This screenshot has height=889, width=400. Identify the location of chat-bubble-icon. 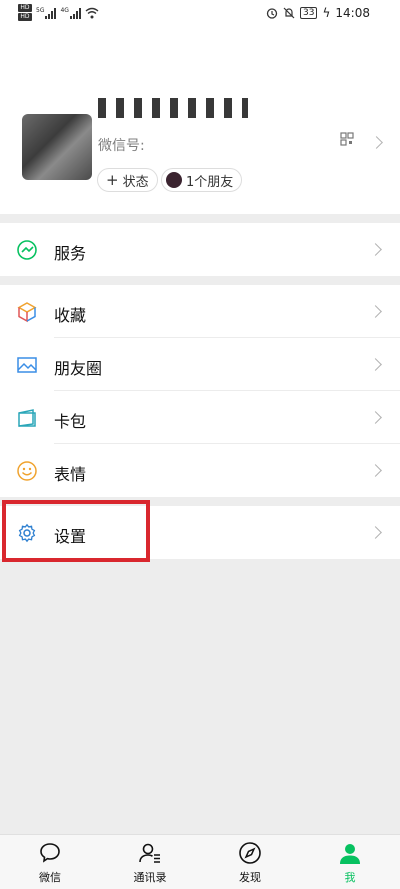
(50, 853).